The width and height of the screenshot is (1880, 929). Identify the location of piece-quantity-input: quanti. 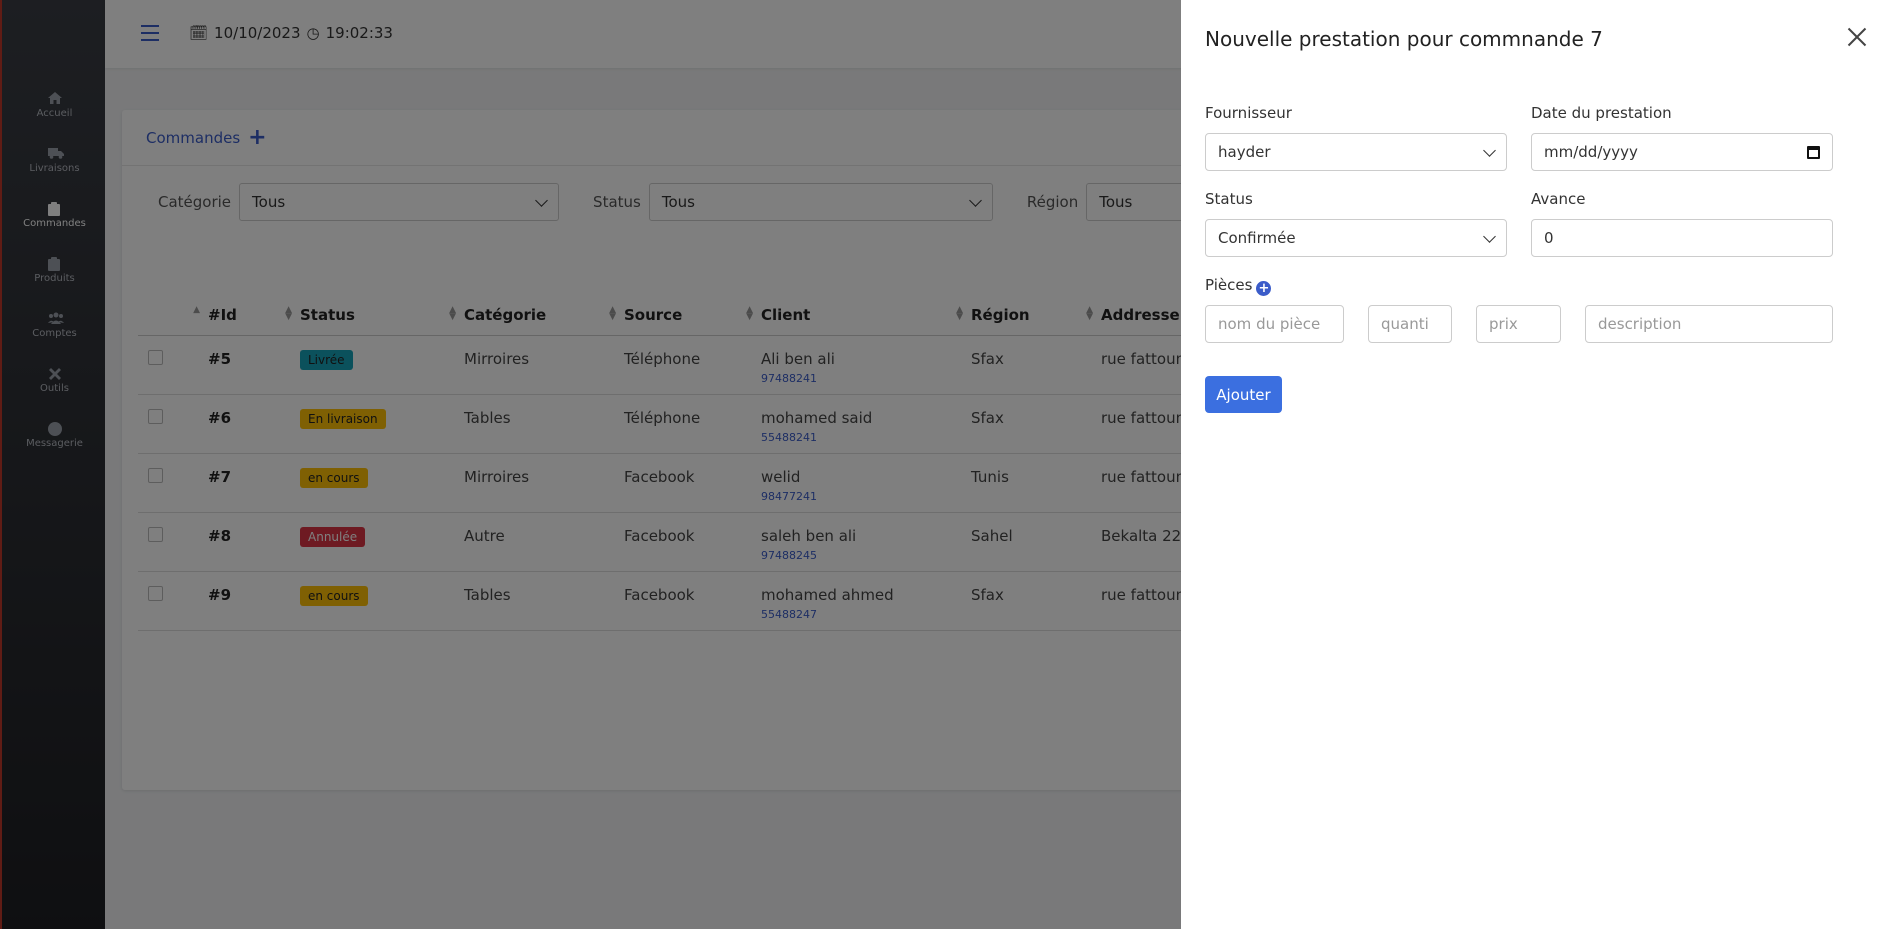
(1410, 324).